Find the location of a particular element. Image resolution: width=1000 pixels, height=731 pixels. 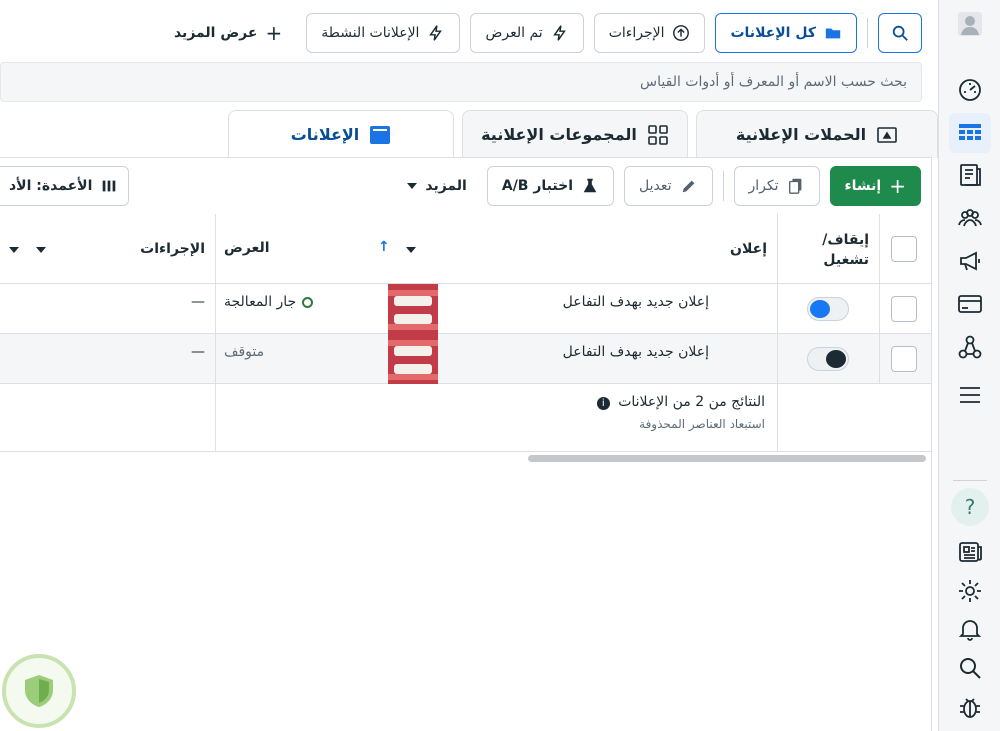

edit-label: تعديل is located at coordinates (655, 186).